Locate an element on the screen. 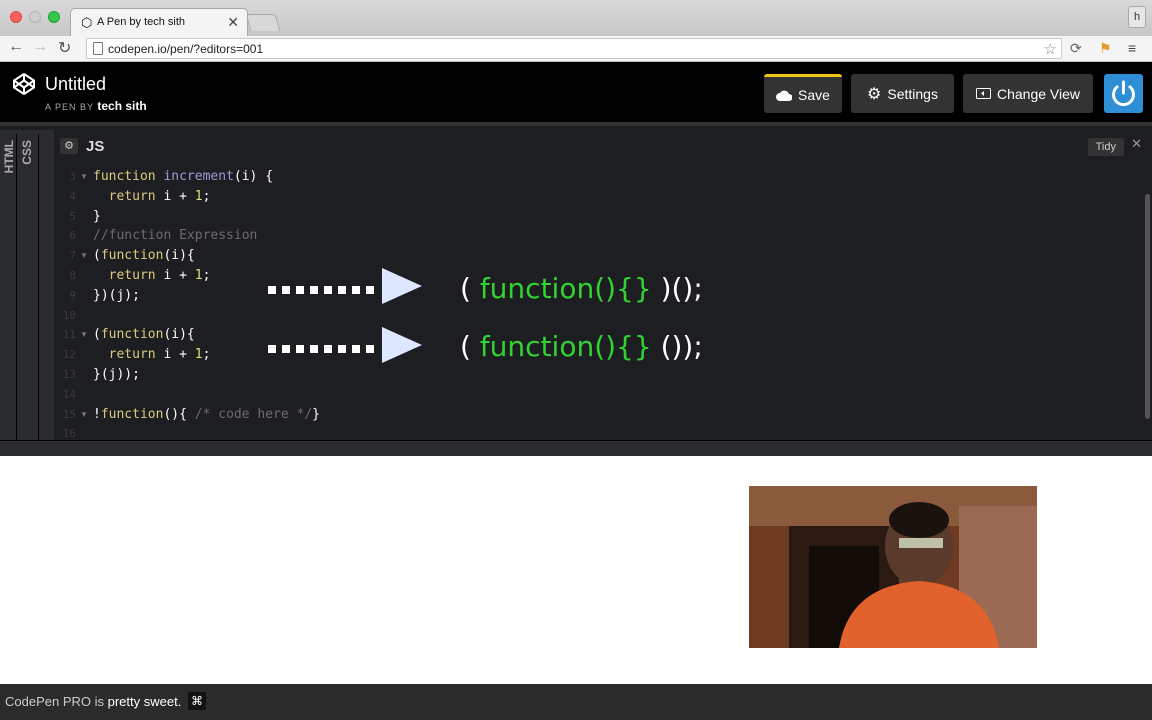 Image resolution: width=1152 pixels, height=720 pixels. back-arrow-icon: ← is located at coordinates (16, 47).